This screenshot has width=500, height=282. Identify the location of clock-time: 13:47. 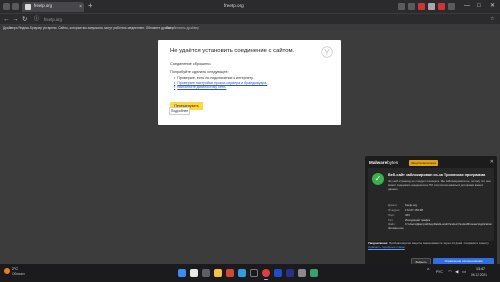
(480, 269).